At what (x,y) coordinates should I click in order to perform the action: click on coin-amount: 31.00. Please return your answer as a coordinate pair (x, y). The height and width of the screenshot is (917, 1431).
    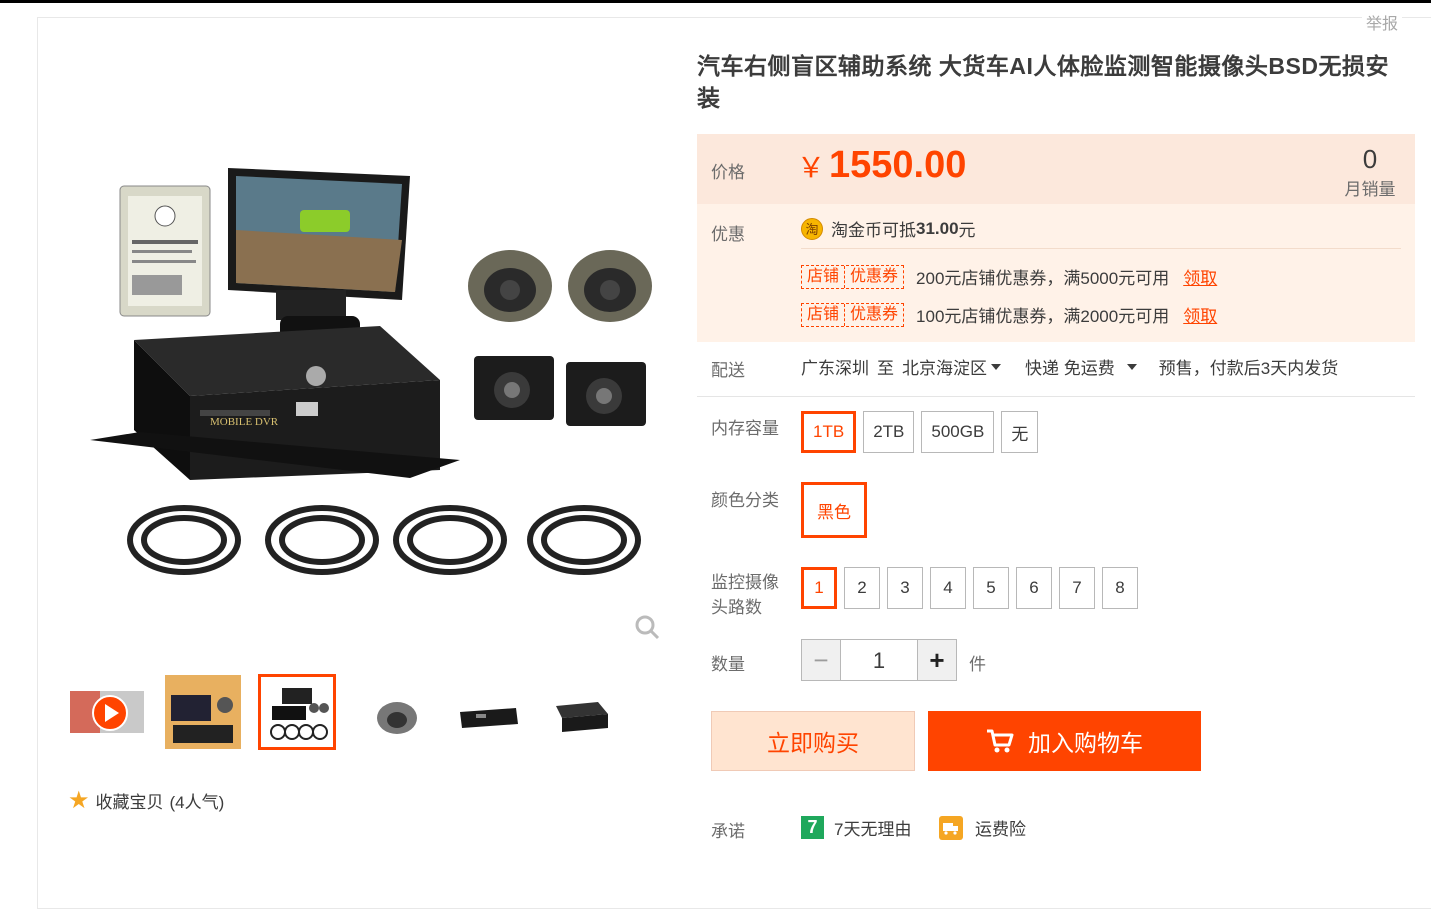
    Looking at the image, I should click on (937, 228).